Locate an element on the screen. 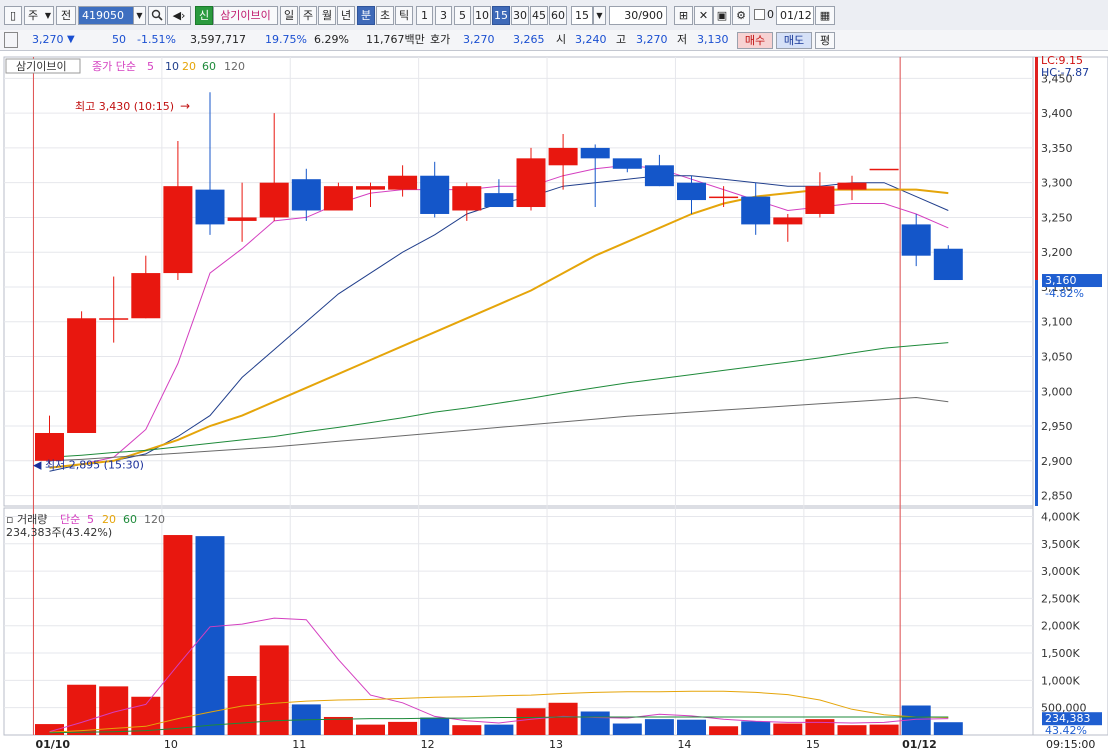  turnover: 6.29% is located at coordinates (331, 39).